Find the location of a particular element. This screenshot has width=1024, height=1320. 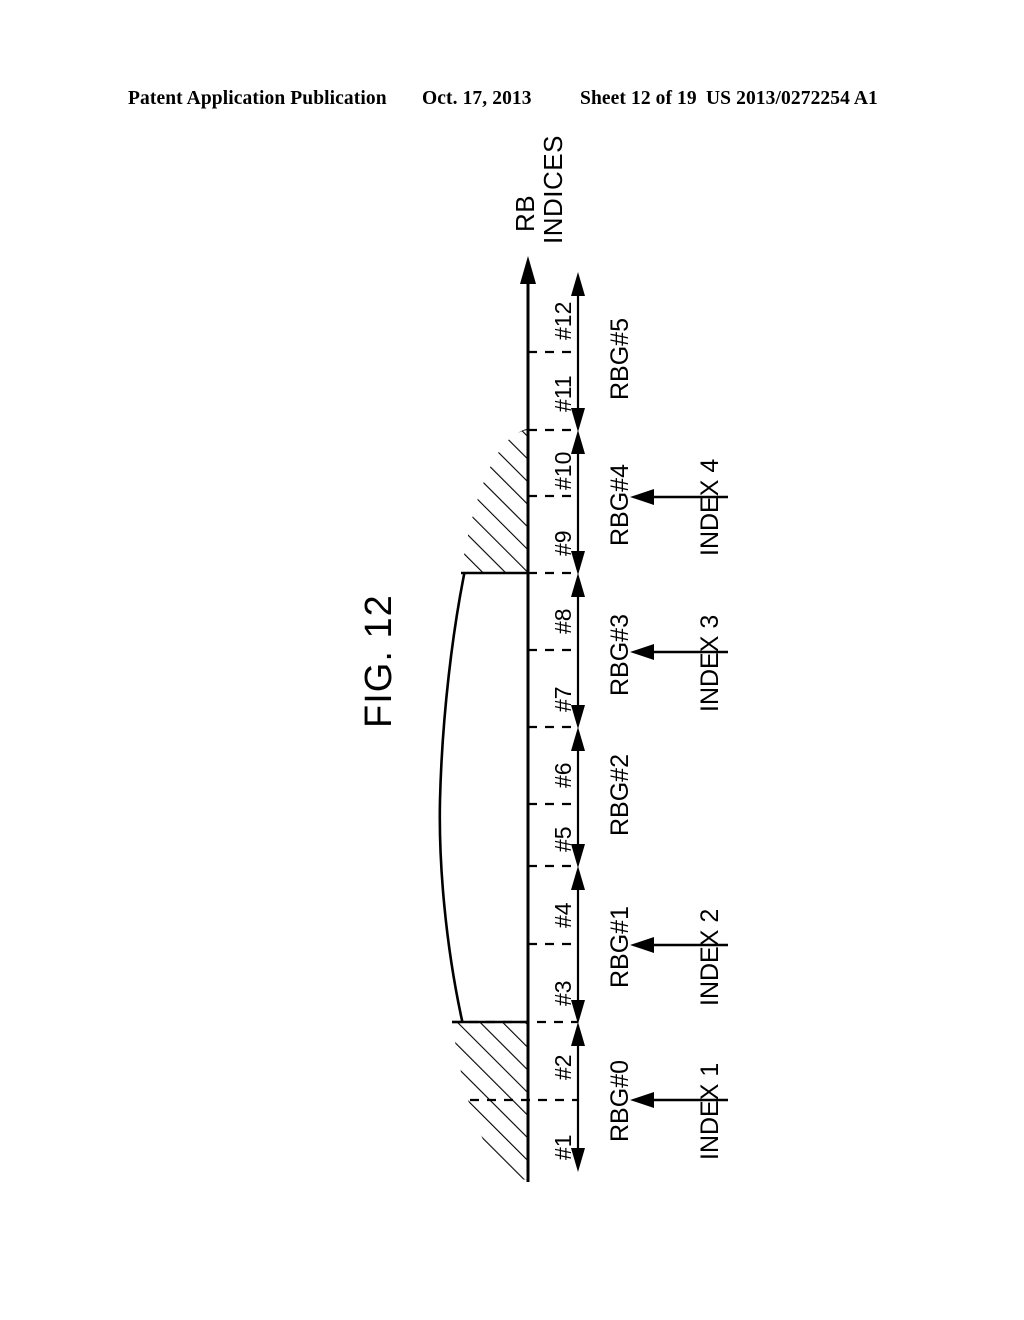

index-label-3: INDEX 3 is located at coordinates (710, 663).